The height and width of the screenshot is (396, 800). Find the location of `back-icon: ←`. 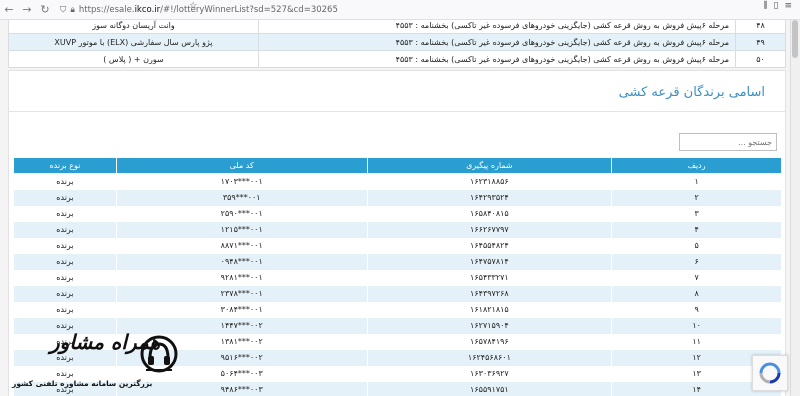

back-icon: ← is located at coordinates (9, 10).